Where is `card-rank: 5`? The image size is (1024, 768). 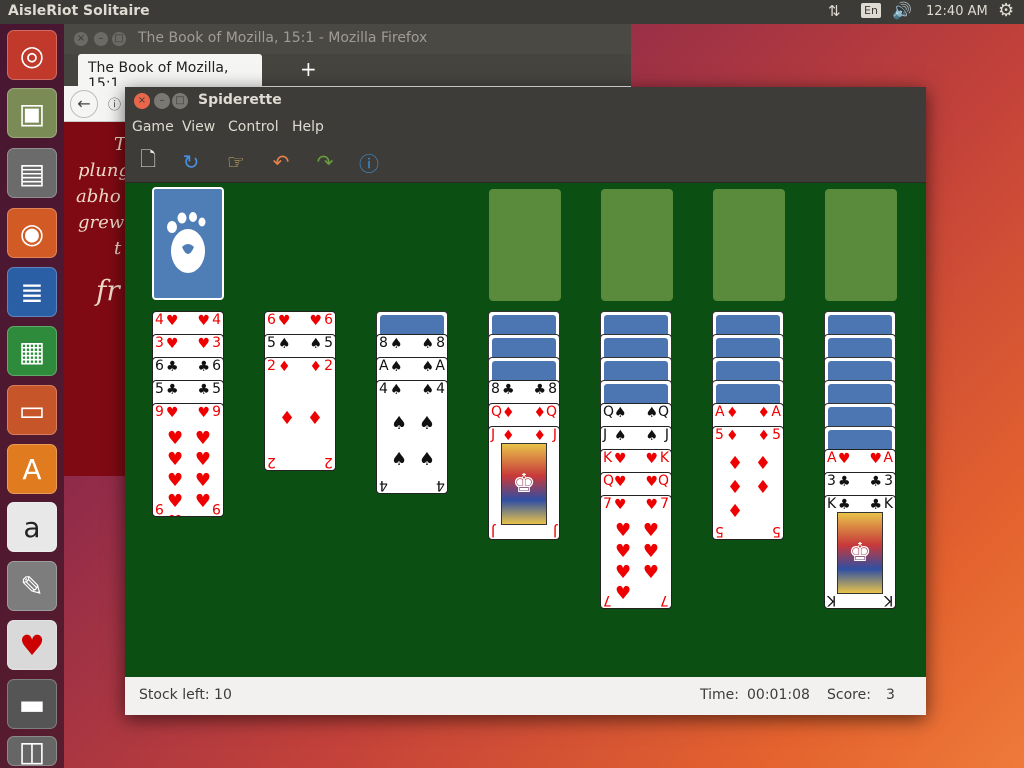 card-rank: 5 is located at coordinates (776, 435).